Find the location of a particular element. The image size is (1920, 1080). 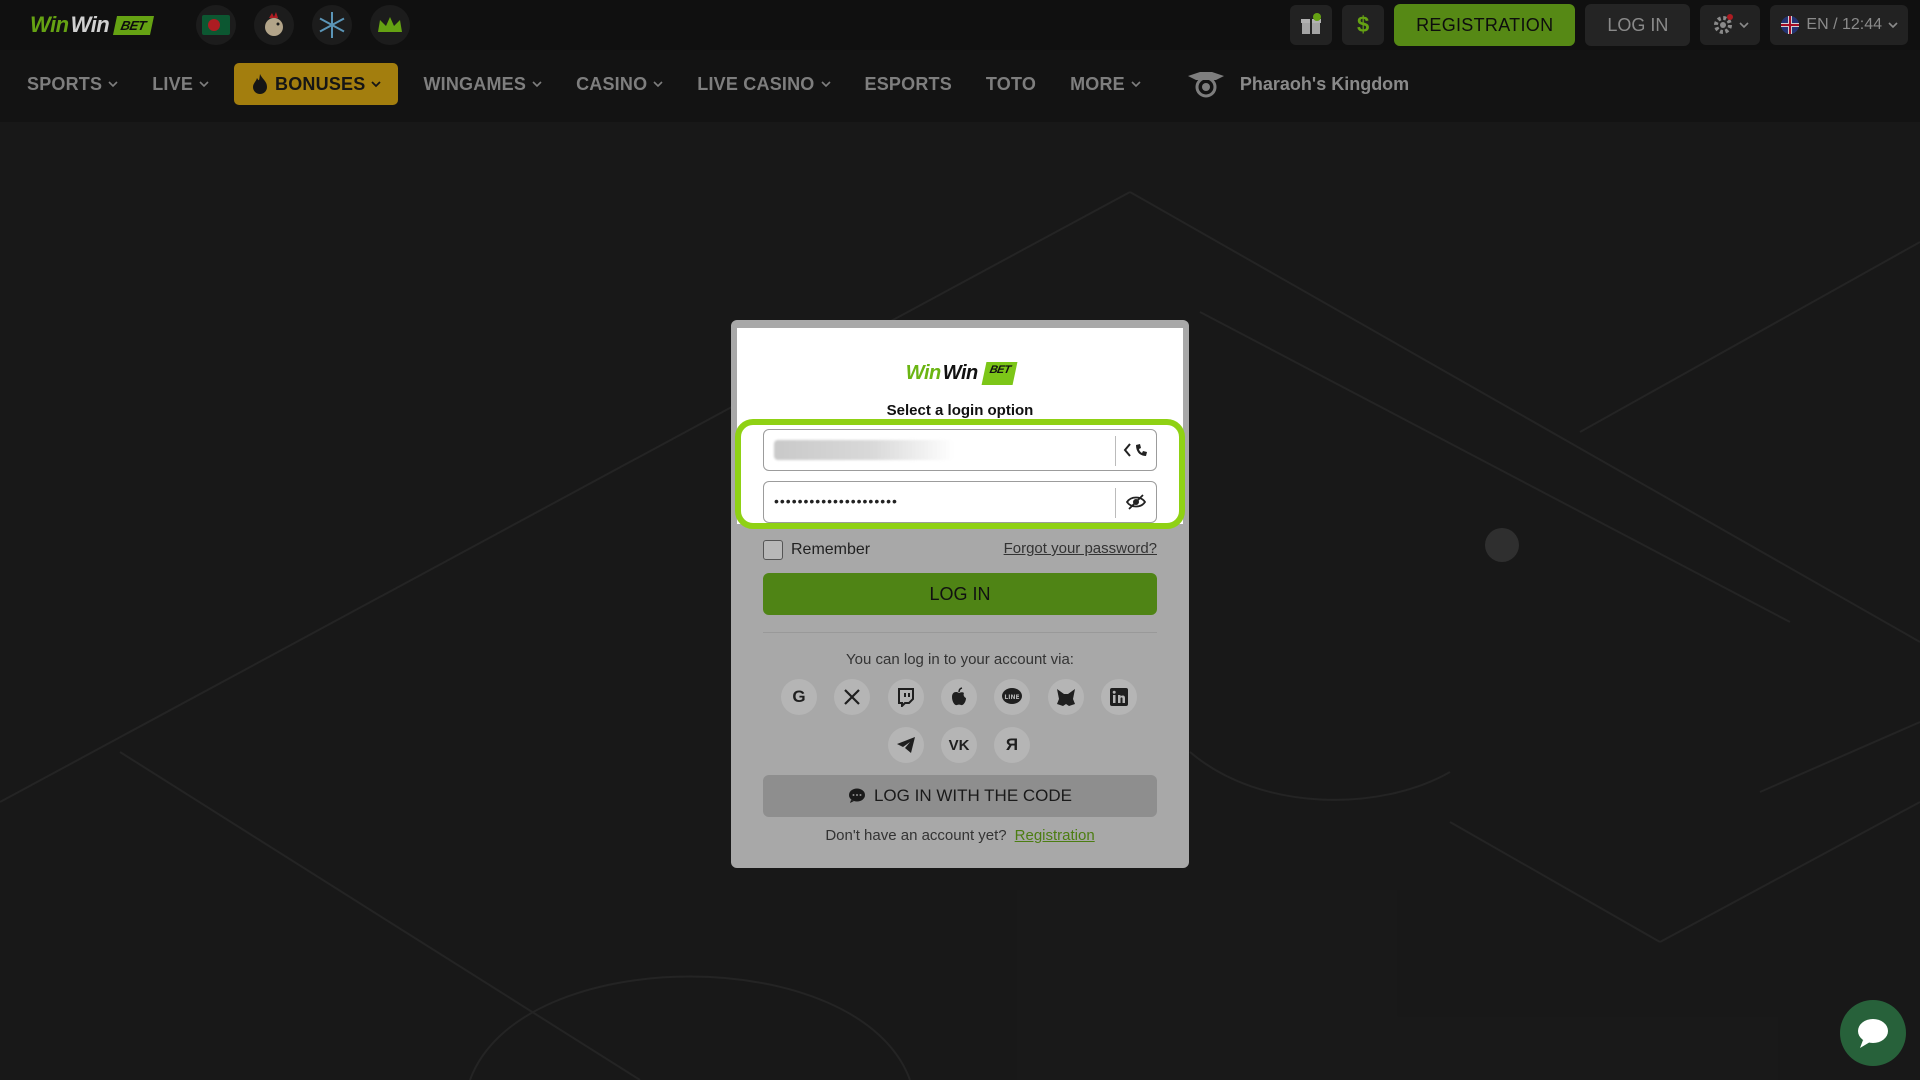

no-account-text: Don't have an account yet? is located at coordinates (916, 835).